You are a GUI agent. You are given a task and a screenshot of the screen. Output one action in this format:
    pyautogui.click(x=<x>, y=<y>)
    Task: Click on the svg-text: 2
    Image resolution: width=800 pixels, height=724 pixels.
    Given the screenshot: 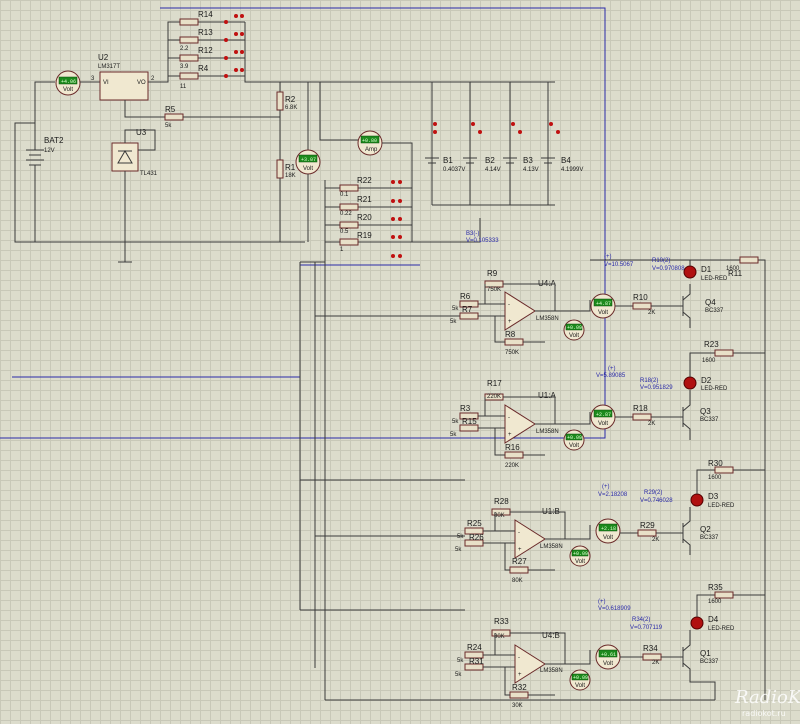 What is the action you would take?
    pyautogui.click(x=153, y=79)
    